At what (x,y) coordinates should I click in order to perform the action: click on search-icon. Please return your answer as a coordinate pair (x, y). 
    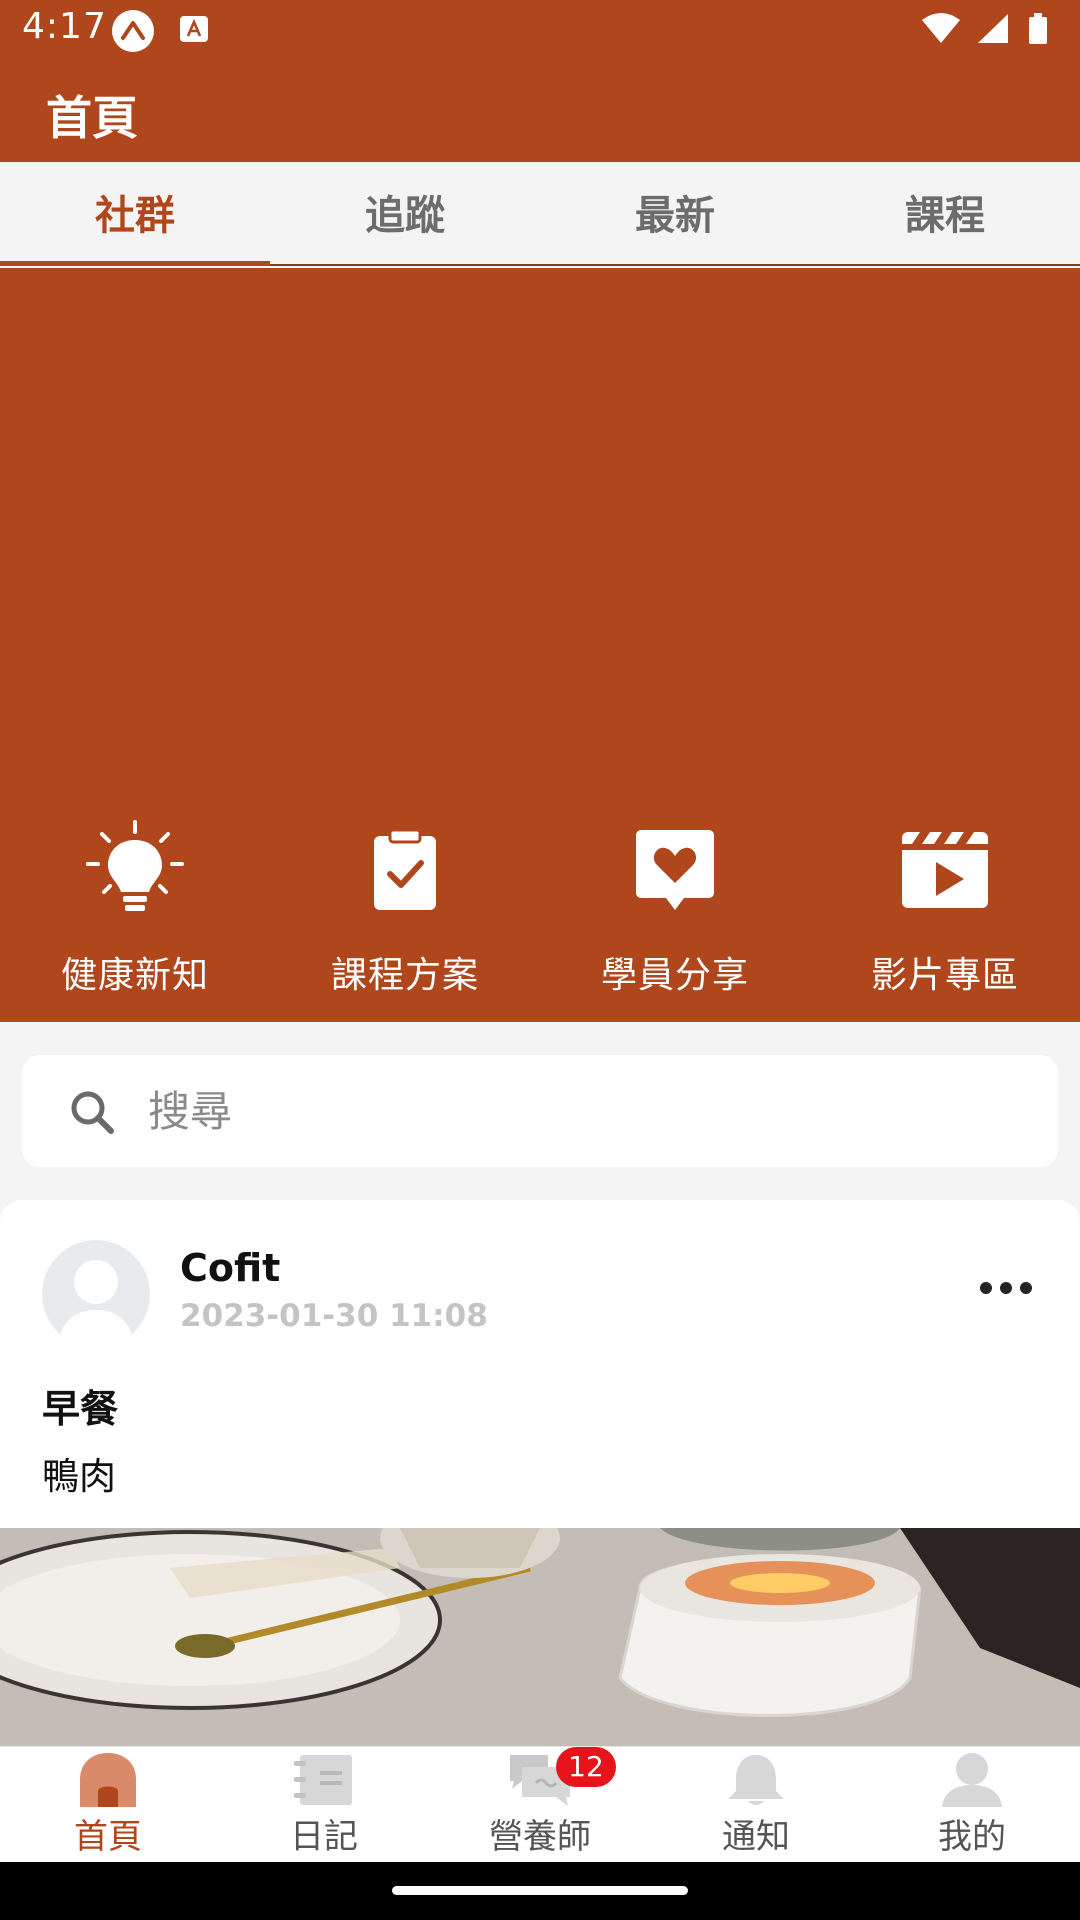
    Looking at the image, I should click on (92, 1112).